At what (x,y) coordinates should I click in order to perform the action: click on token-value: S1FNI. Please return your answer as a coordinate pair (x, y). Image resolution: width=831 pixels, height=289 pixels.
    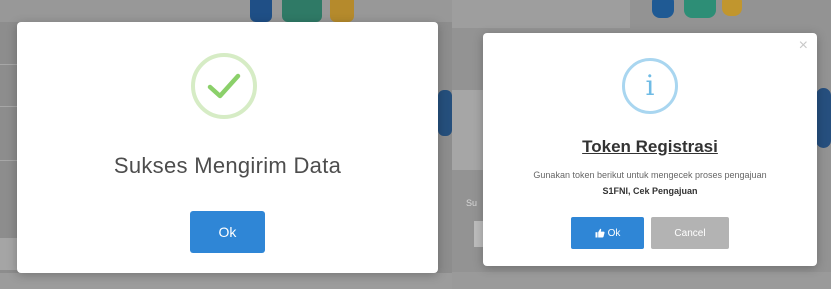
    Looking at the image, I should click on (615, 191).